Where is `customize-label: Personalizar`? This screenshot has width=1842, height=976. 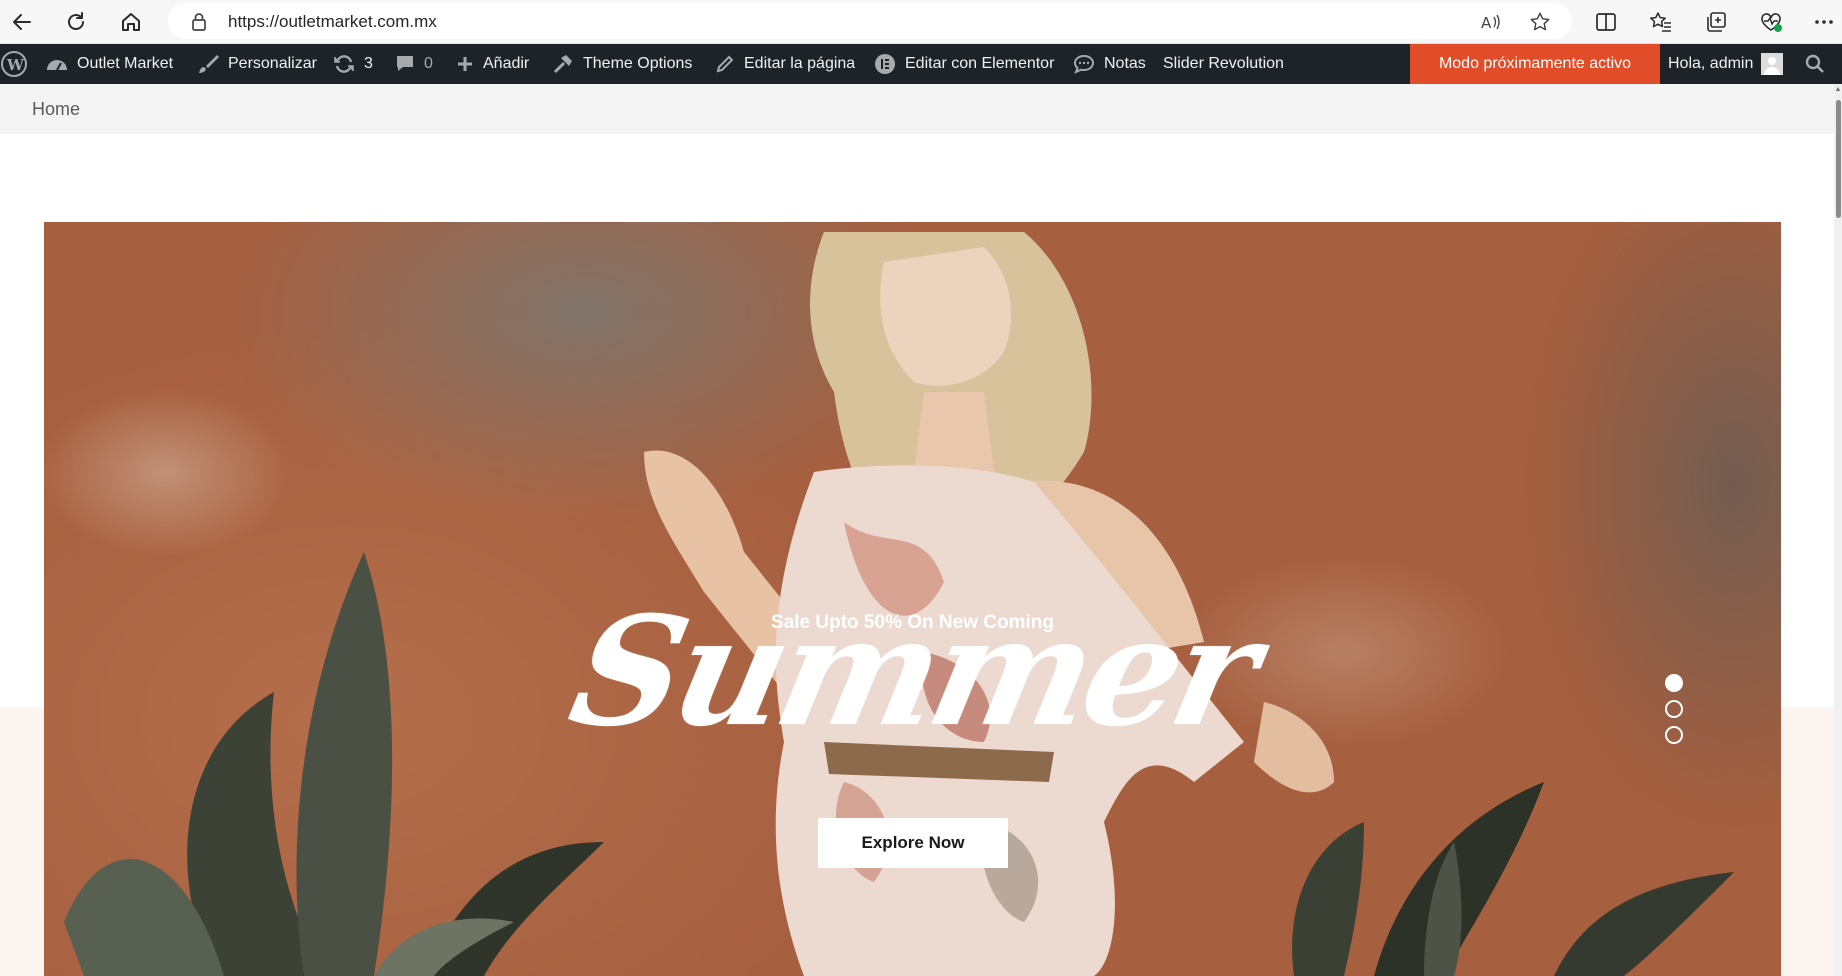 customize-label: Personalizar is located at coordinates (272, 63).